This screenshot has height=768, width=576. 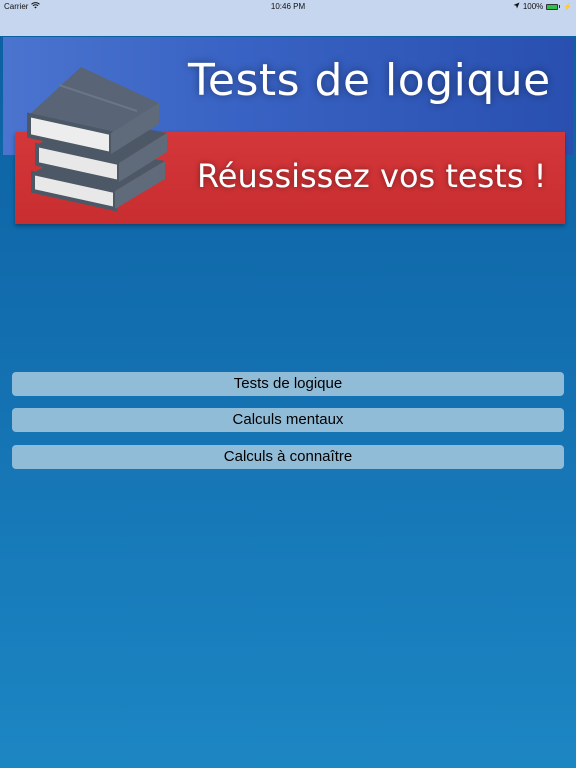 I want to click on banner-subtitle: Réussissez vos tests !, so click(x=372, y=176).